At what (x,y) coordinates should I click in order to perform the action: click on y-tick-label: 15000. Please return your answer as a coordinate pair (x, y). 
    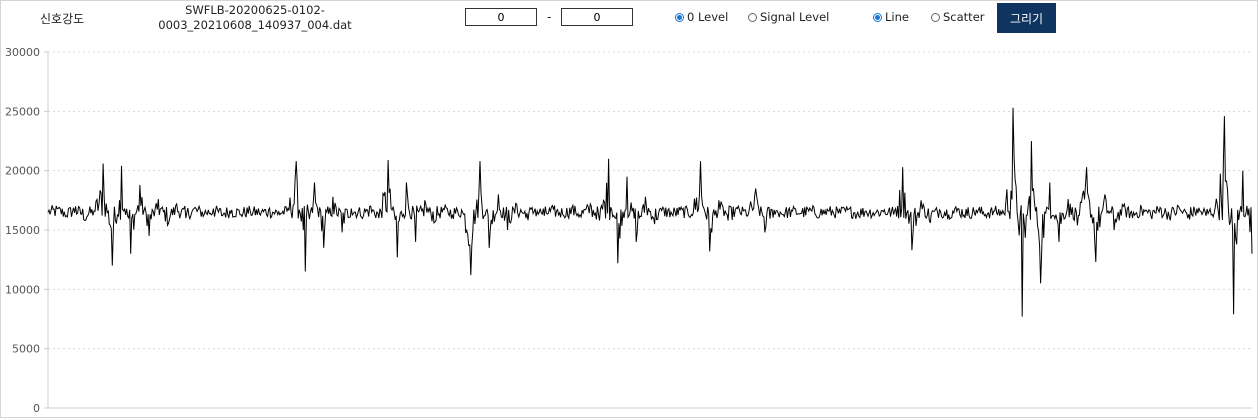
    Looking at the image, I should click on (22, 230).